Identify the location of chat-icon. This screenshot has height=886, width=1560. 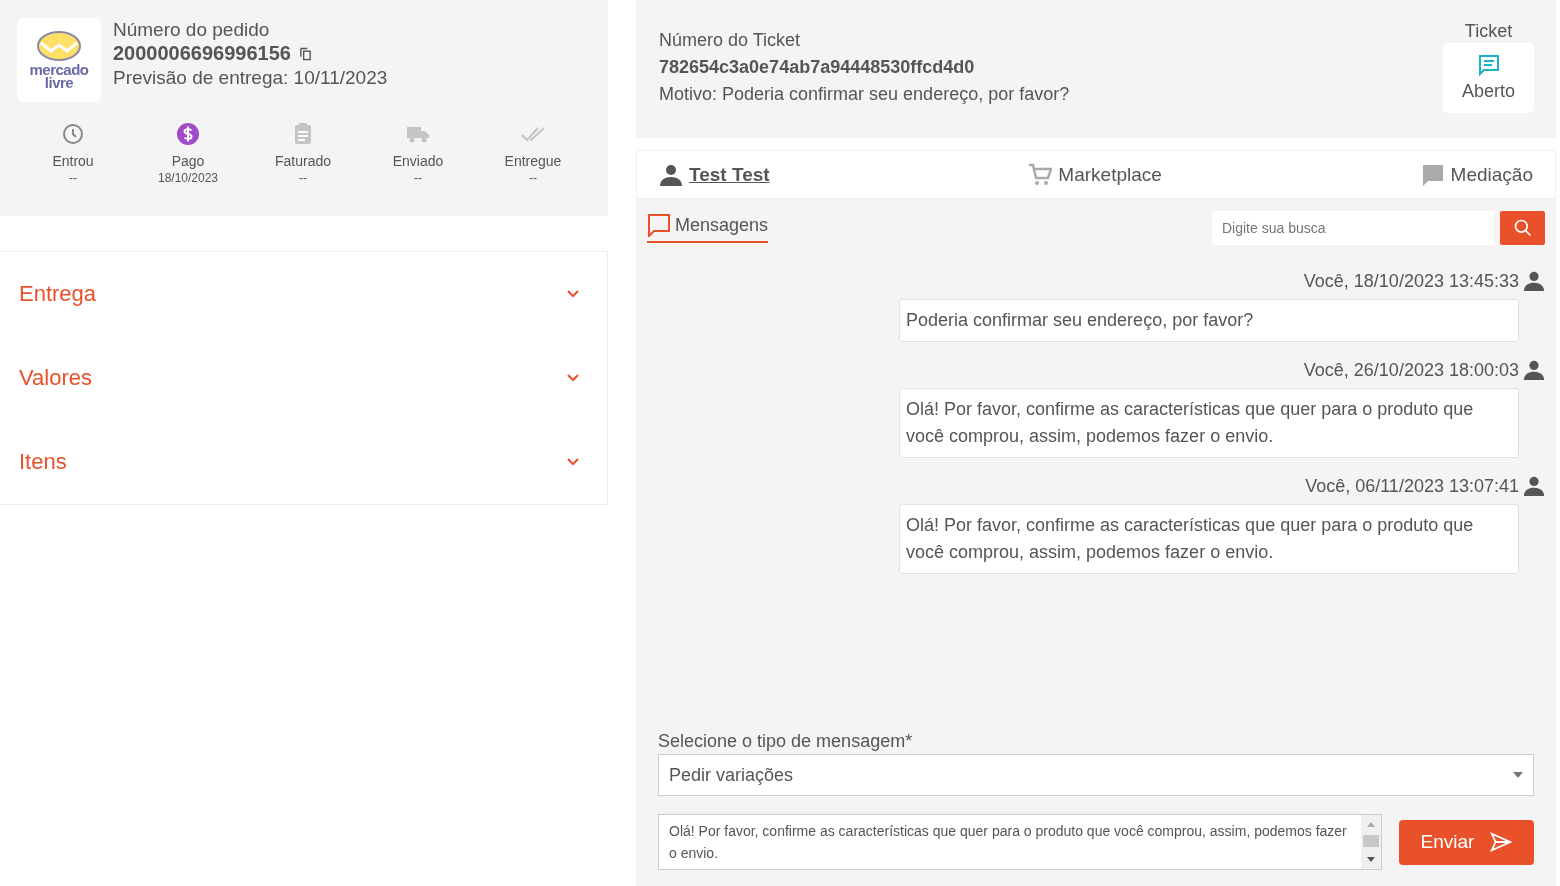
(1488, 65).